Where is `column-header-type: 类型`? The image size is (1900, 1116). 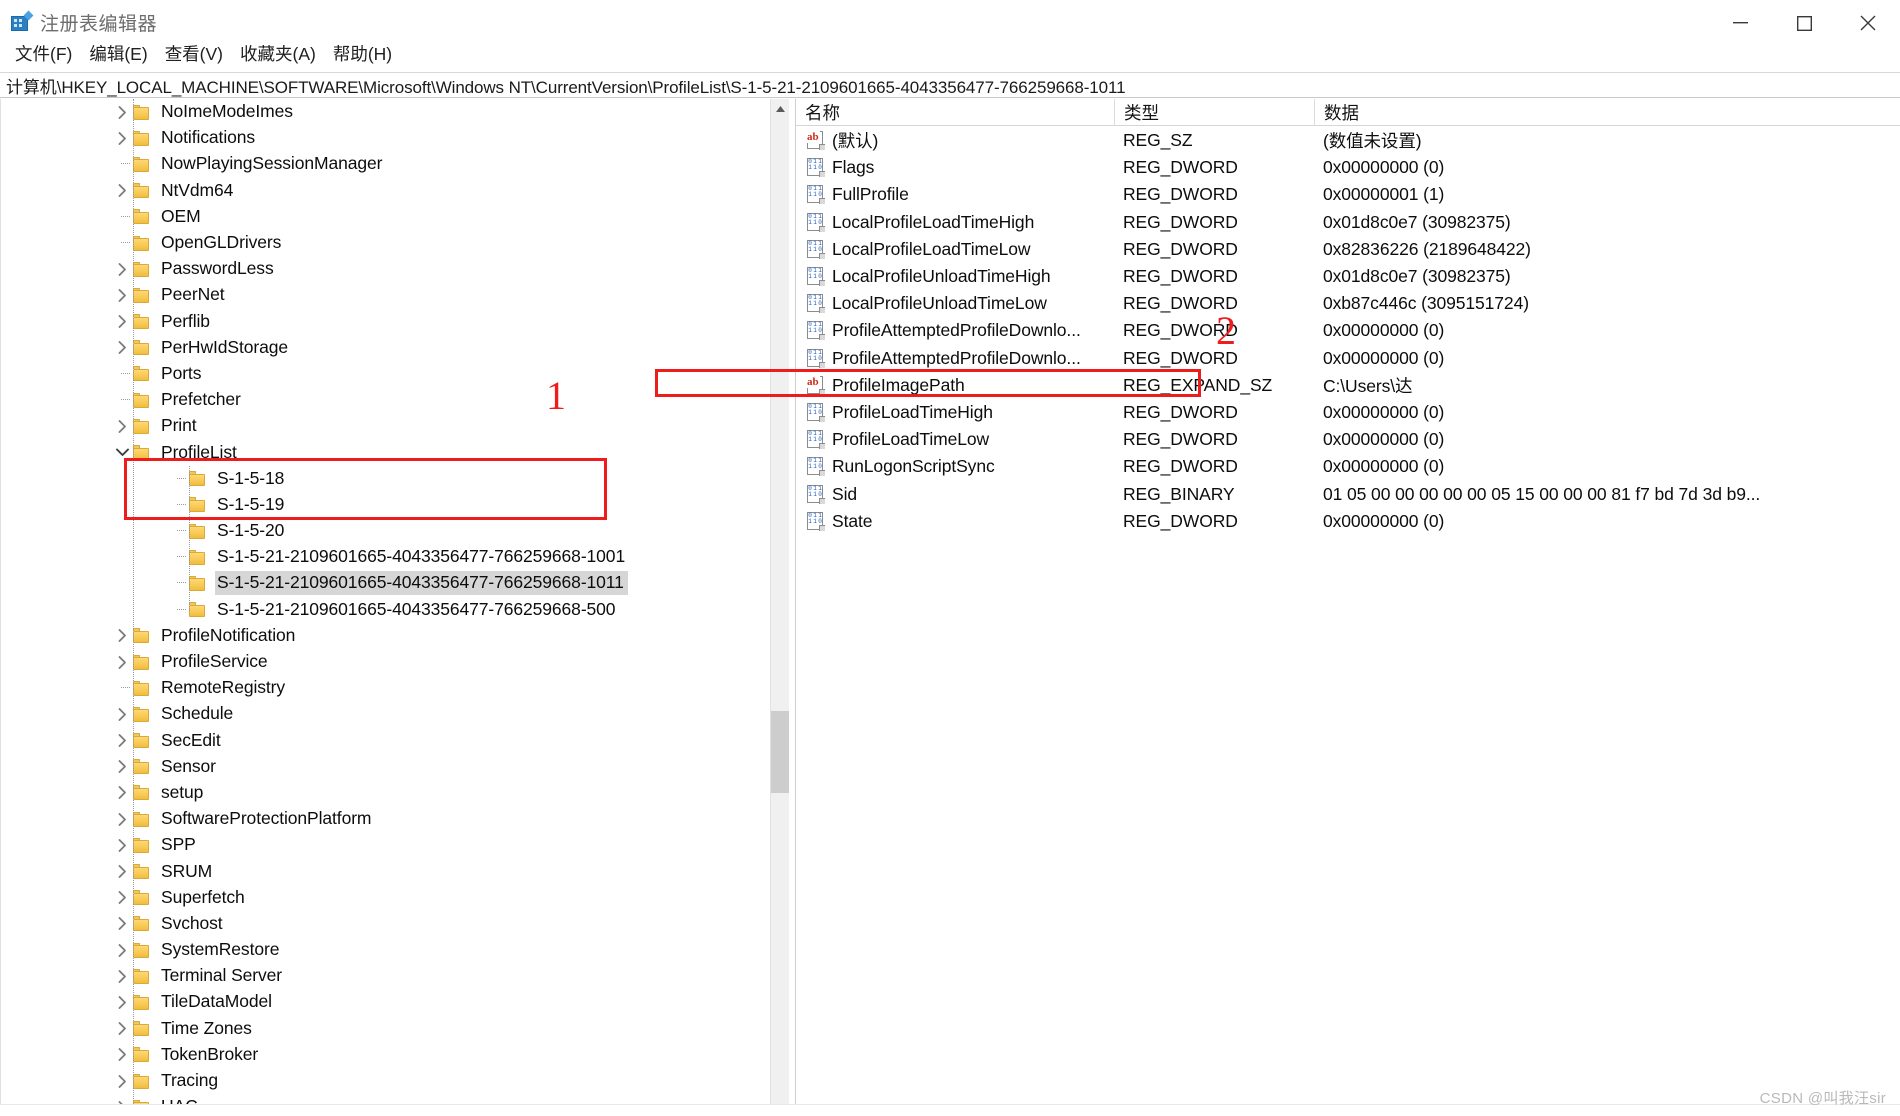
column-header-type: 类型 is located at coordinates (1214, 112).